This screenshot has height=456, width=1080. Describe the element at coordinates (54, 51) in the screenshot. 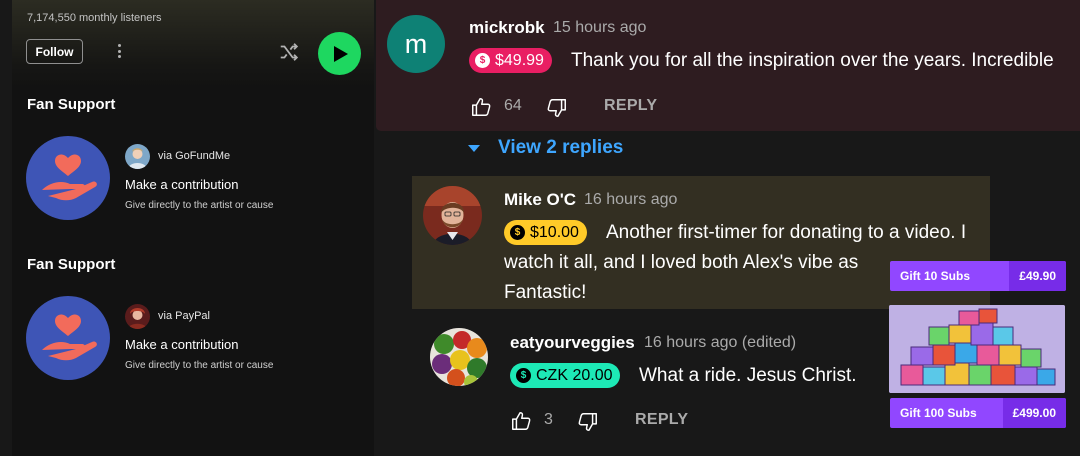

I see `follow-button: Follow` at that location.